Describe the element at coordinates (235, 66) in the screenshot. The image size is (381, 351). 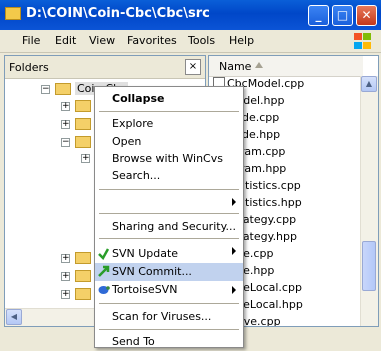
I see `name-column-label: Name` at that location.